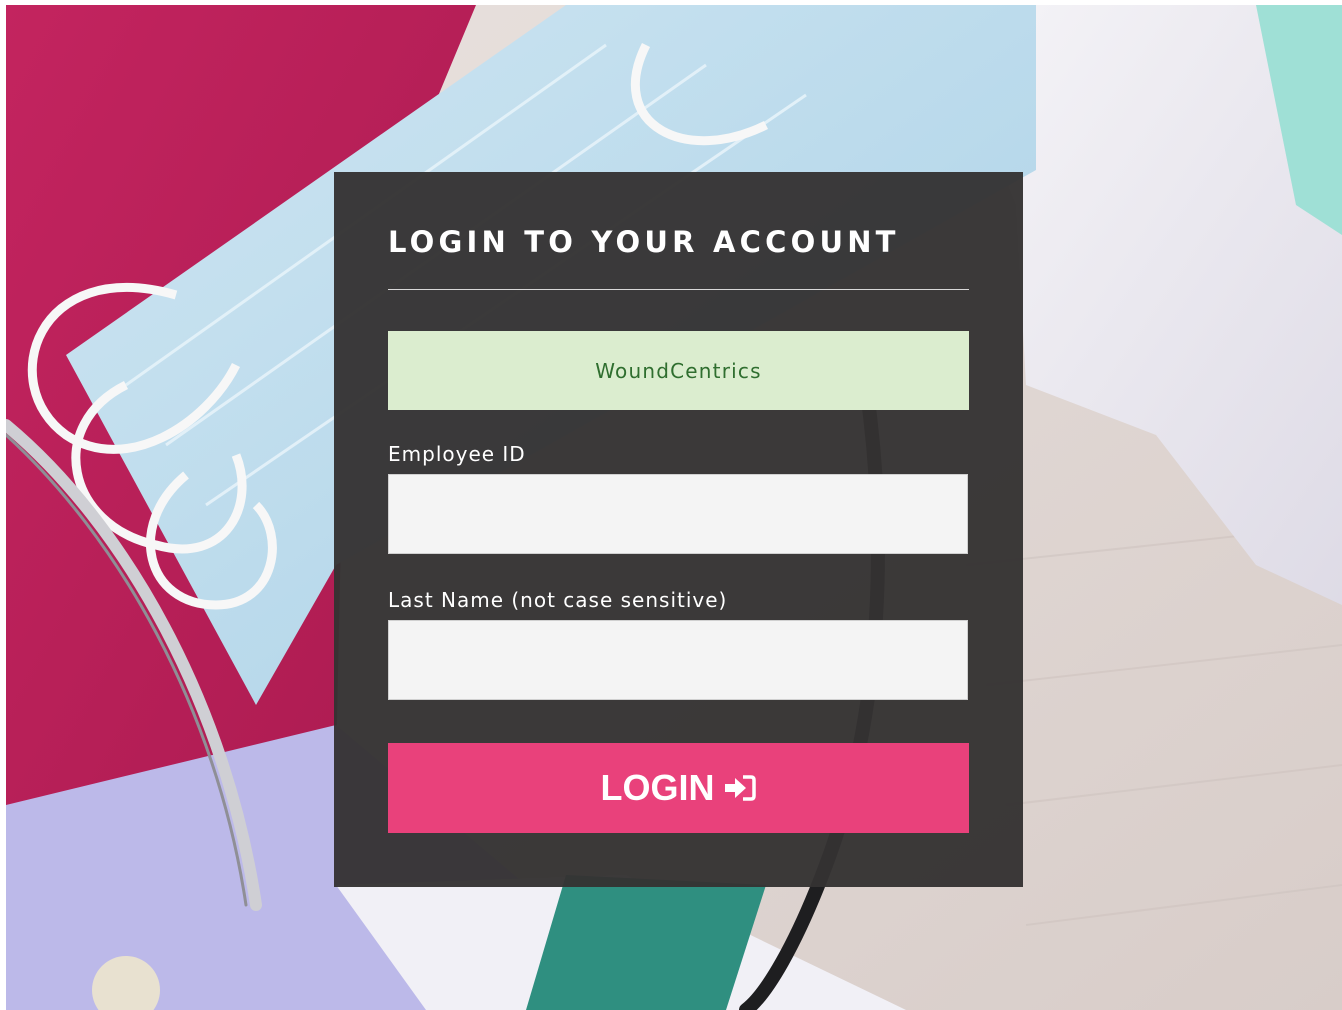 This screenshot has height=1010, width=1342. What do you see at coordinates (678, 514) in the screenshot?
I see `employee-id-input` at bounding box center [678, 514].